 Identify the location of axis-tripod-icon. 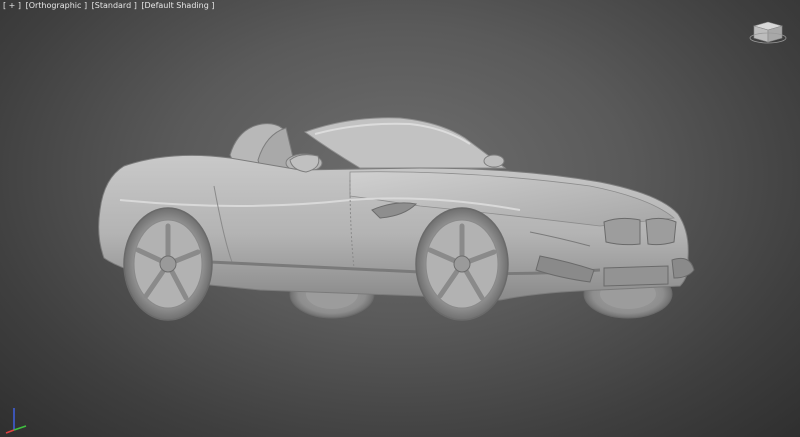
(16, 421).